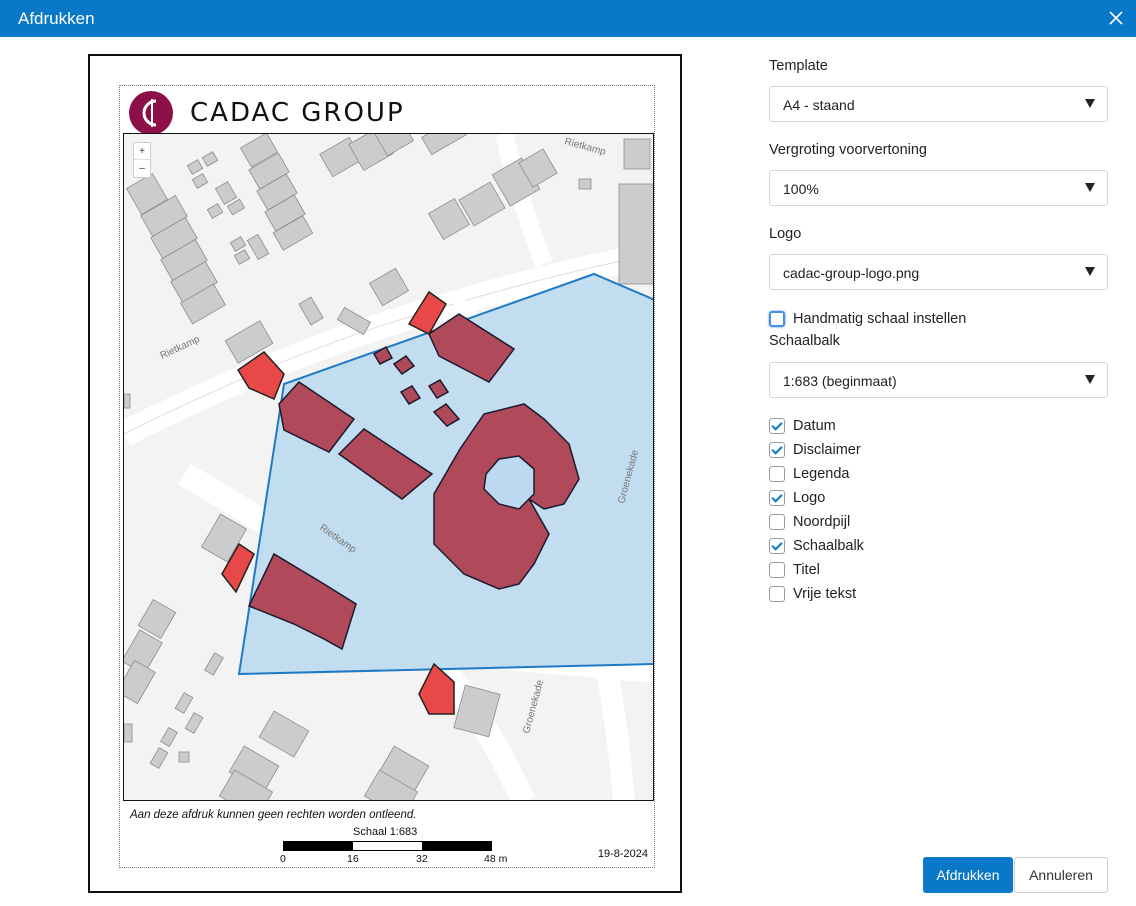 The width and height of the screenshot is (1136, 906). What do you see at coordinates (353, 859) in the screenshot?
I see `scale-label: 16` at bounding box center [353, 859].